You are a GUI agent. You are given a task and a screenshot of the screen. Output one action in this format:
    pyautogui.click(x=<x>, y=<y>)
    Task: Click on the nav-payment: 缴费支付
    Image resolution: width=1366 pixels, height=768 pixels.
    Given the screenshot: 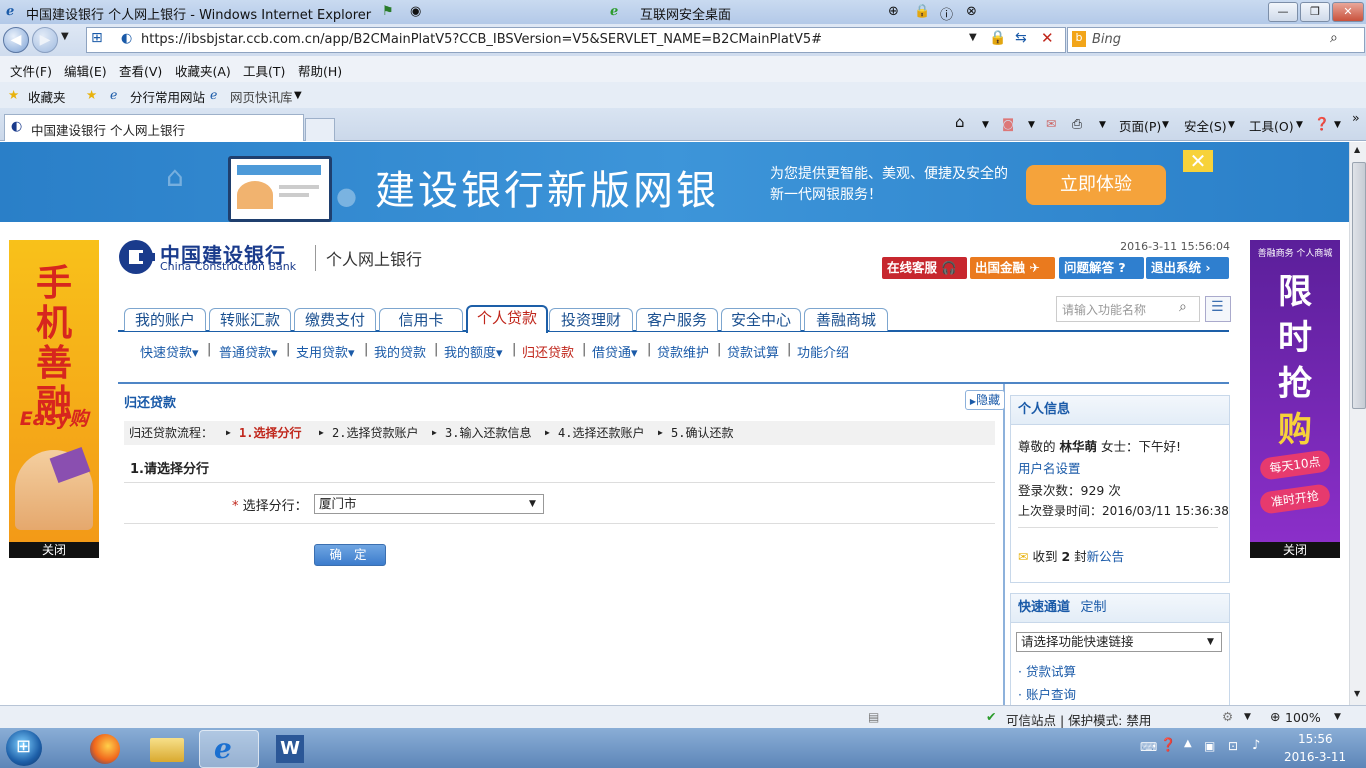 What is the action you would take?
    pyautogui.click(x=335, y=319)
    